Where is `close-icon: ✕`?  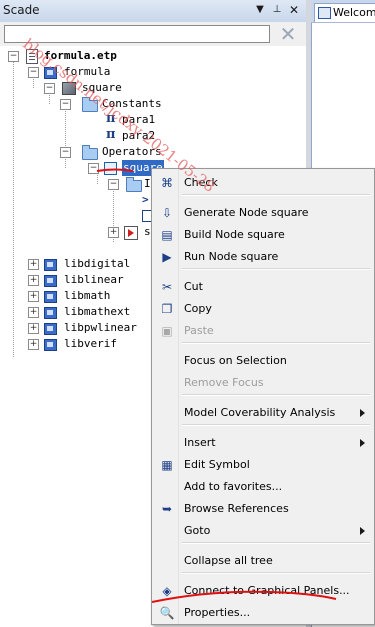 close-icon: ✕ is located at coordinates (294, 10).